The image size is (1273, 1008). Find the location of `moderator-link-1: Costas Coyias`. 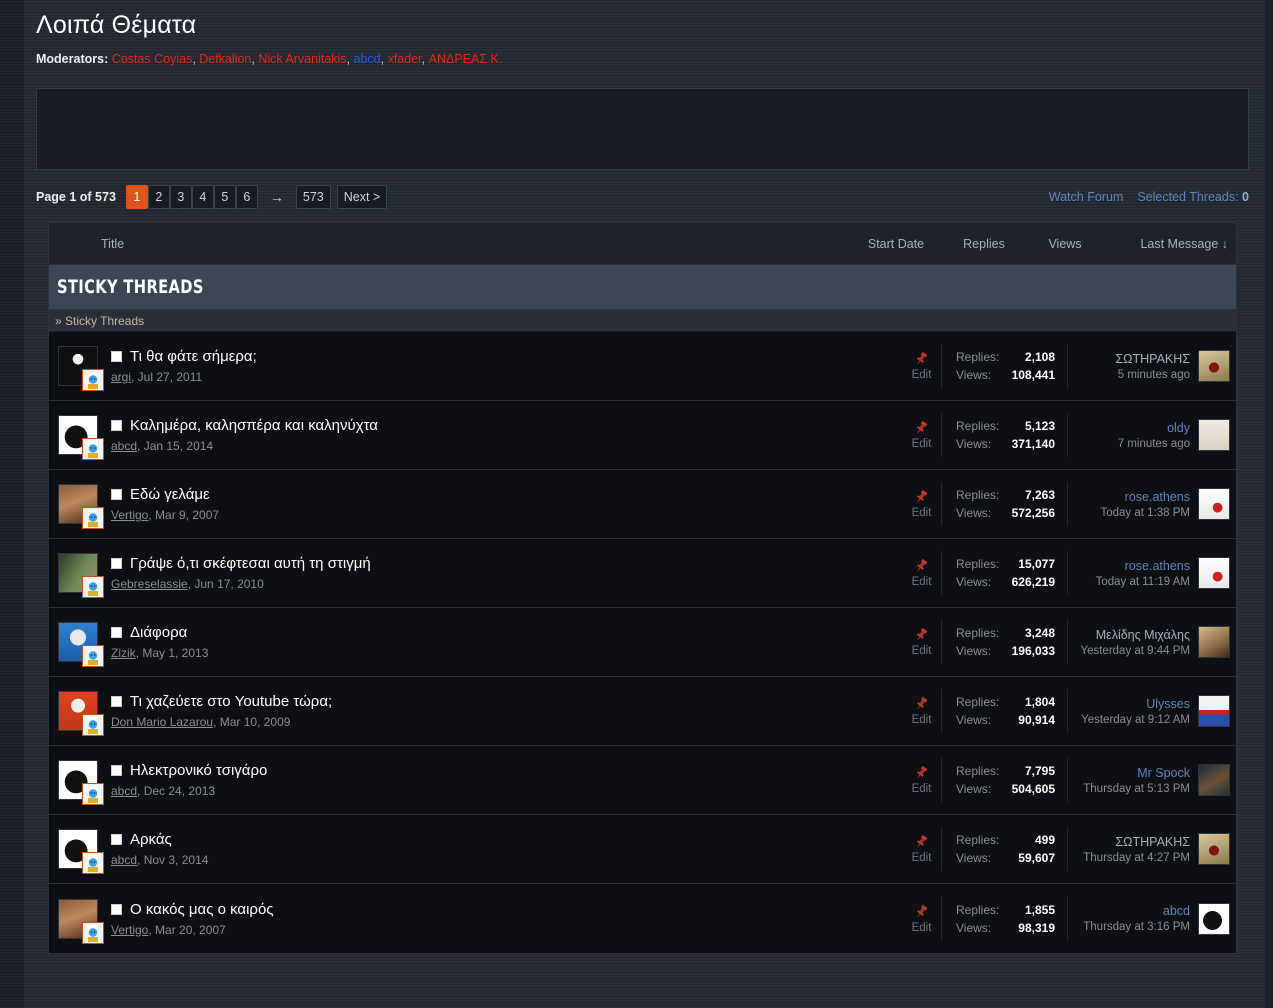

moderator-link-1: Costas Coyias is located at coordinates (152, 59).